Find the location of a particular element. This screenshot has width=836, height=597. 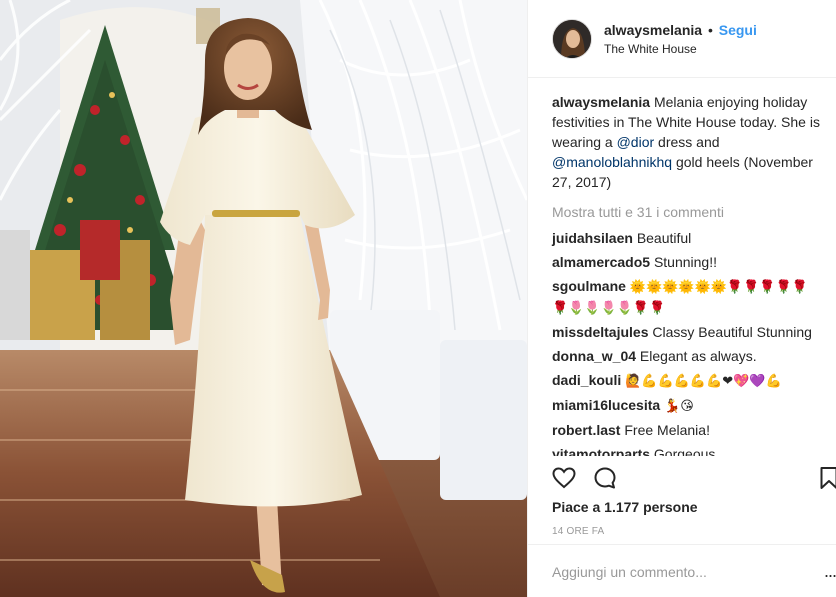

comment-username: almamercado5 is located at coordinates (601, 262).